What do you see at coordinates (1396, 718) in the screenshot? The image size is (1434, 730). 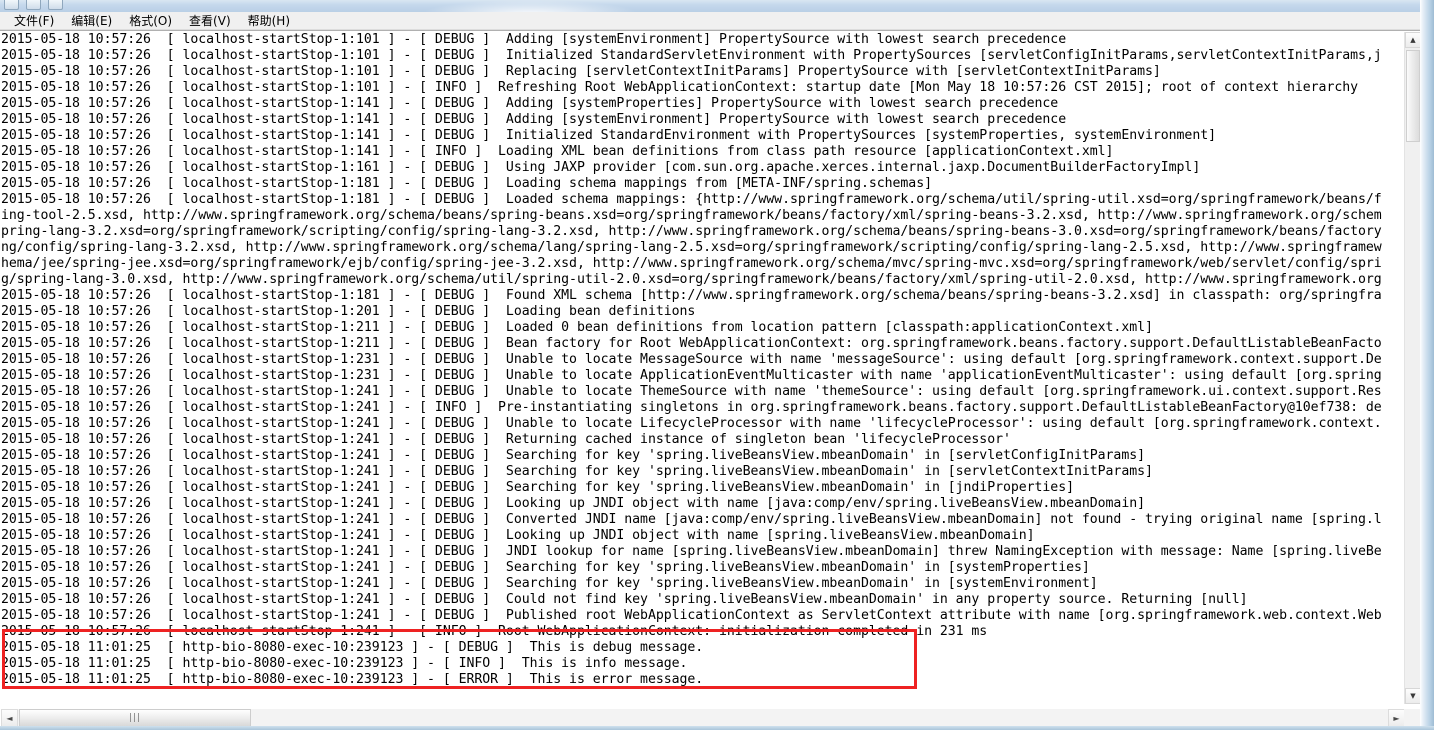 I see `scroll-right-arrow-icon: ►` at bounding box center [1396, 718].